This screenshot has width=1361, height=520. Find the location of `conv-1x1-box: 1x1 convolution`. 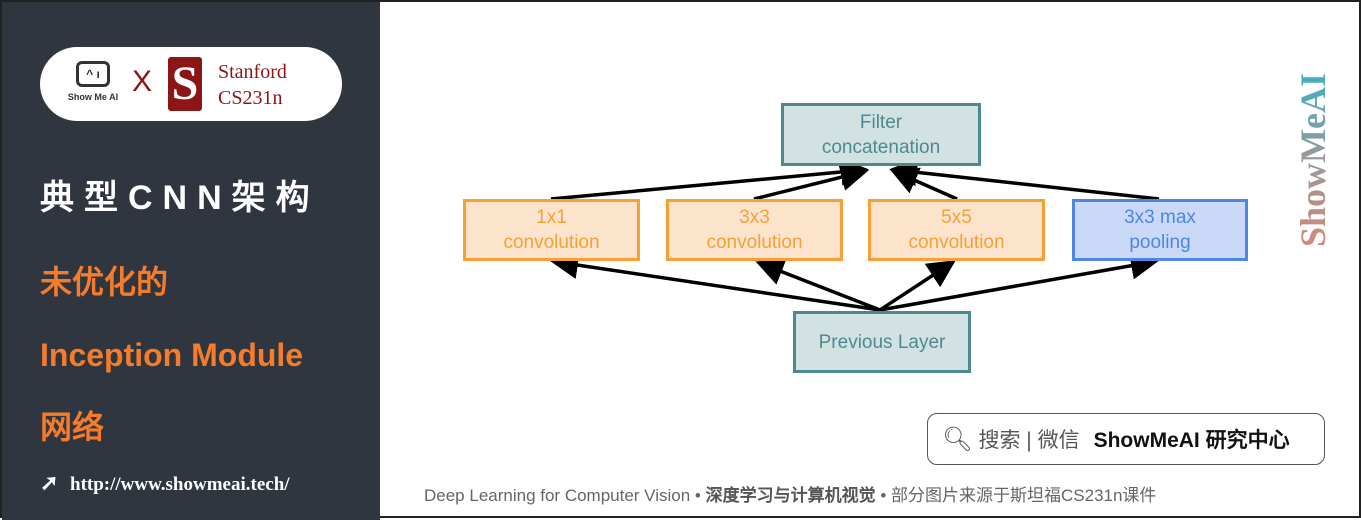

conv-1x1-box: 1x1 convolution is located at coordinates (551, 230).